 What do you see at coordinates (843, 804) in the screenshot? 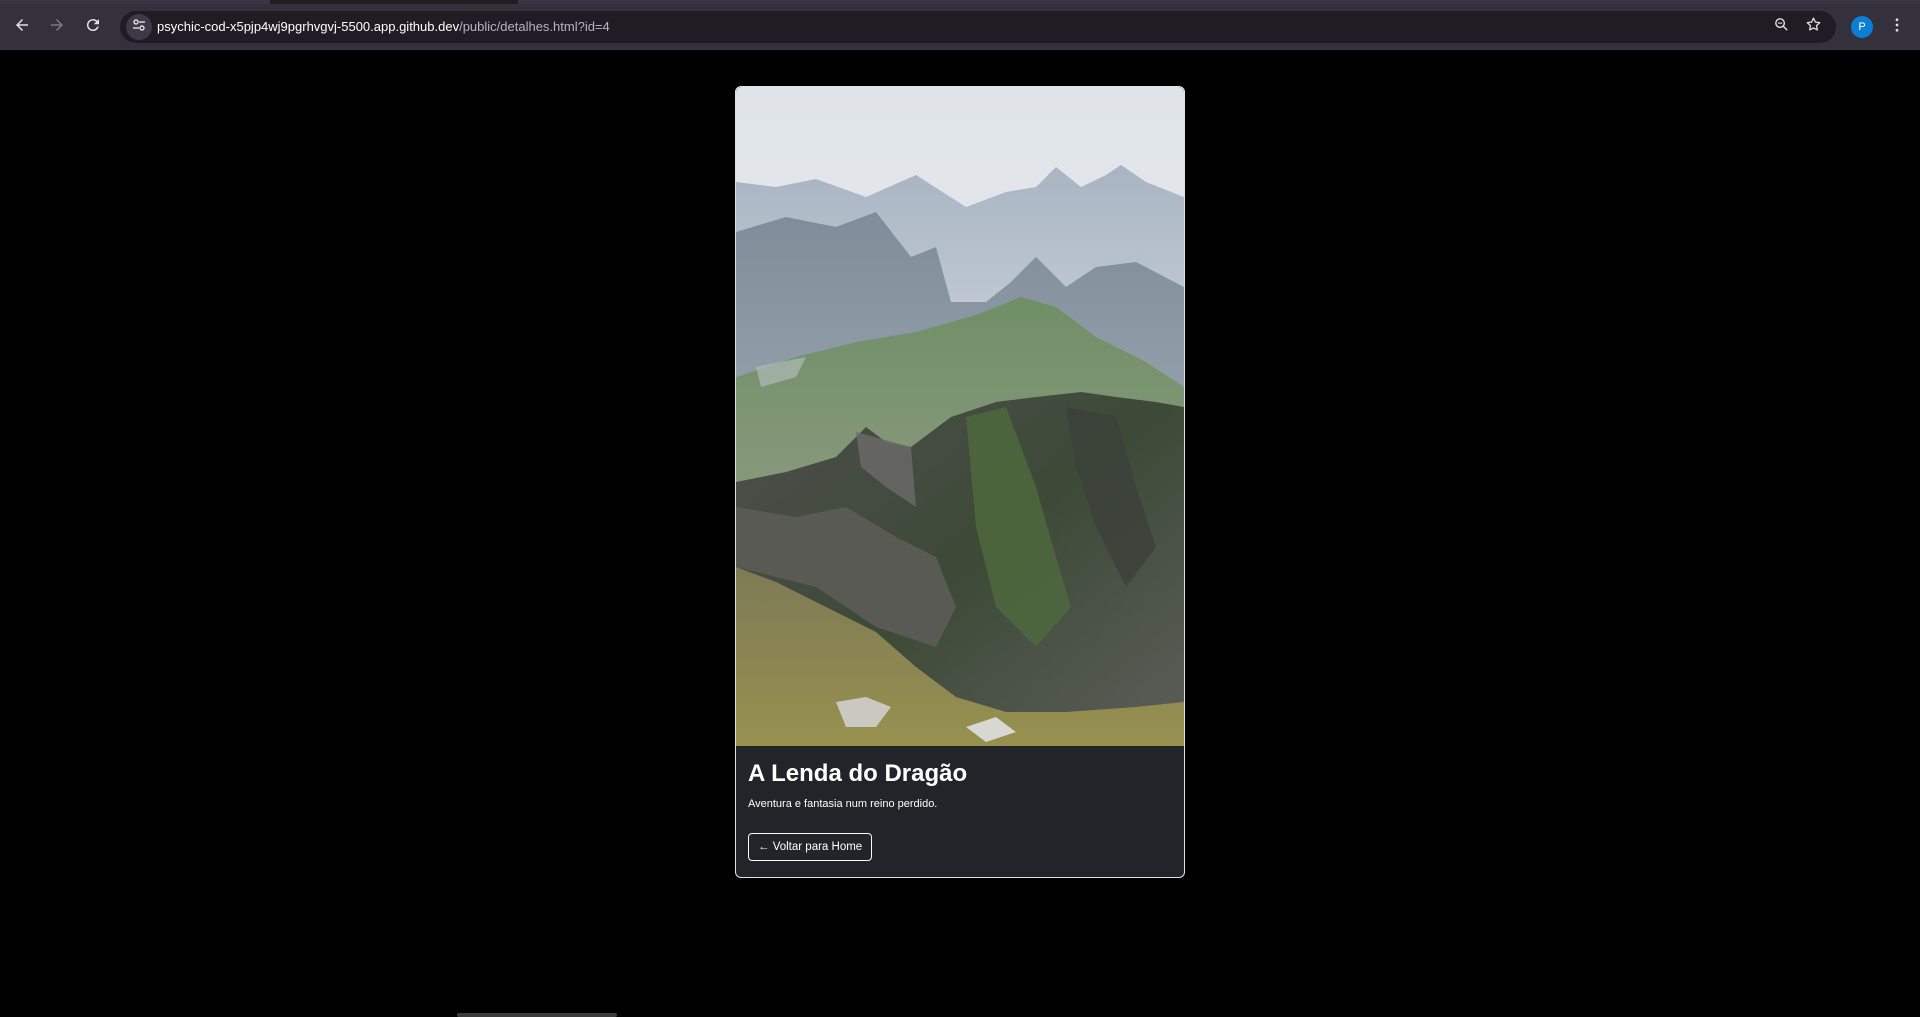
I see `card-description: Aventura e fantasia num reino perdido.` at bounding box center [843, 804].